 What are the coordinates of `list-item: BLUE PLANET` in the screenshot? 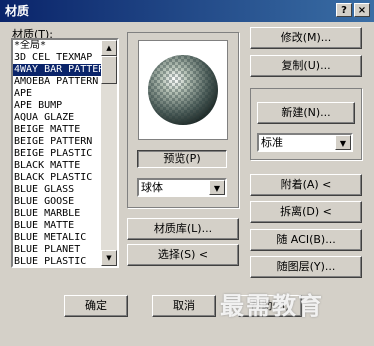 It's located at (57, 250).